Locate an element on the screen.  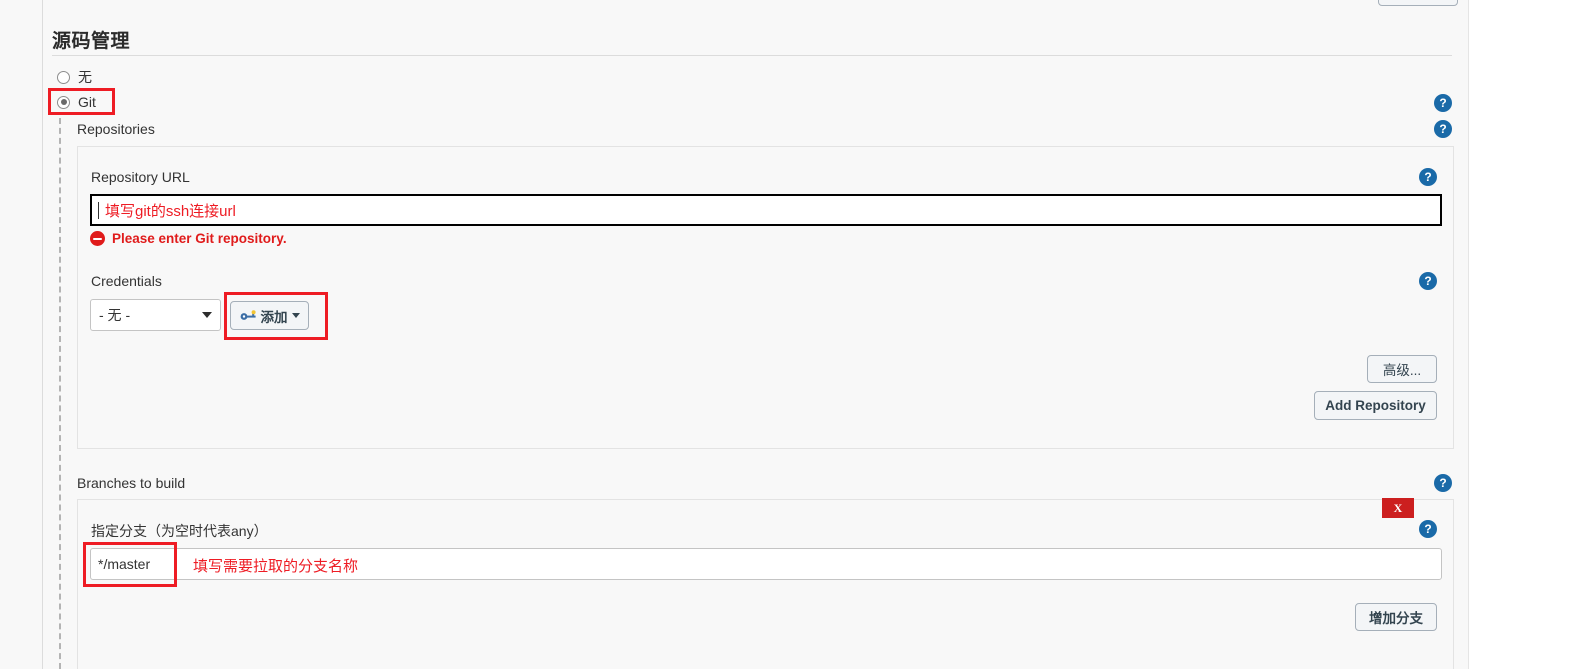
repository-url-label: Repository URL is located at coordinates (140, 177).